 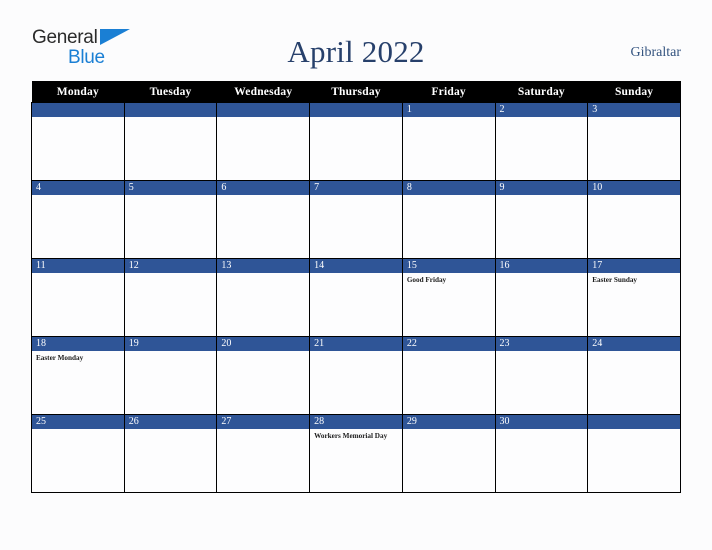 I want to click on calendar-day-cell: 5, so click(x=170, y=219).